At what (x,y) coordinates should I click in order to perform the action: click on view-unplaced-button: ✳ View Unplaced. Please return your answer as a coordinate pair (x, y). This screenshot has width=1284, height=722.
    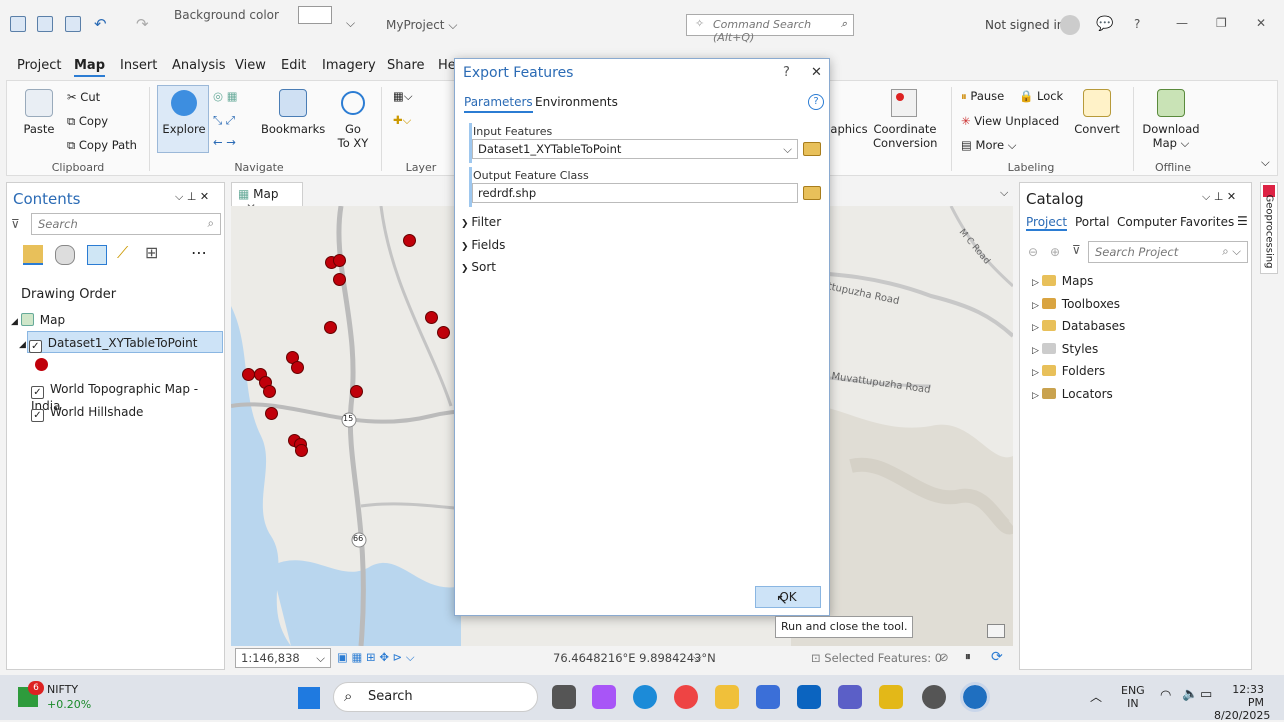
    Looking at the image, I should click on (1010, 121).